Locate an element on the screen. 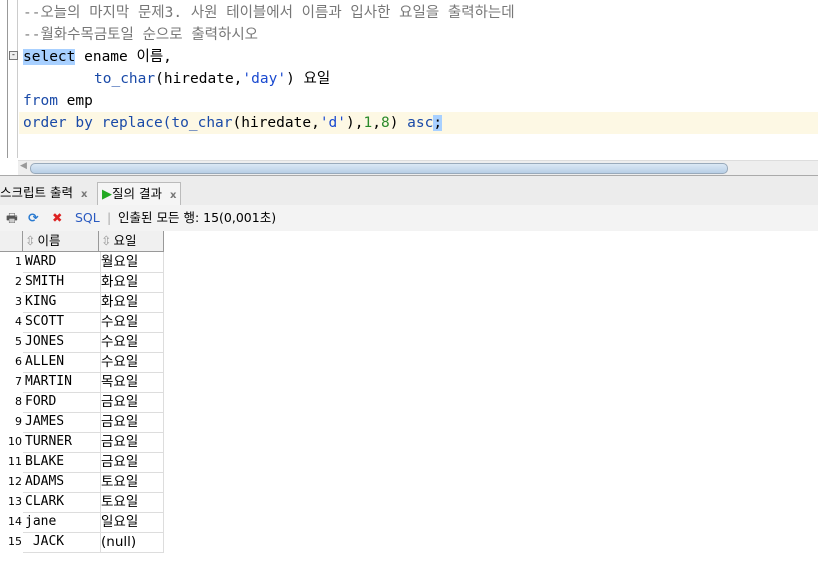 This screenshot has height=567, width=818. row-number: 10 is located at coordinates (15, 441).